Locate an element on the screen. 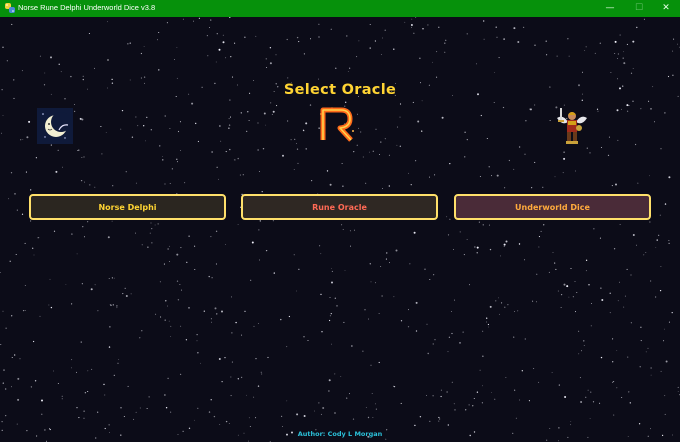 The image size is (680, 442). underworld-dice-button: Underworld Dice is located at coordinates (552, 207).